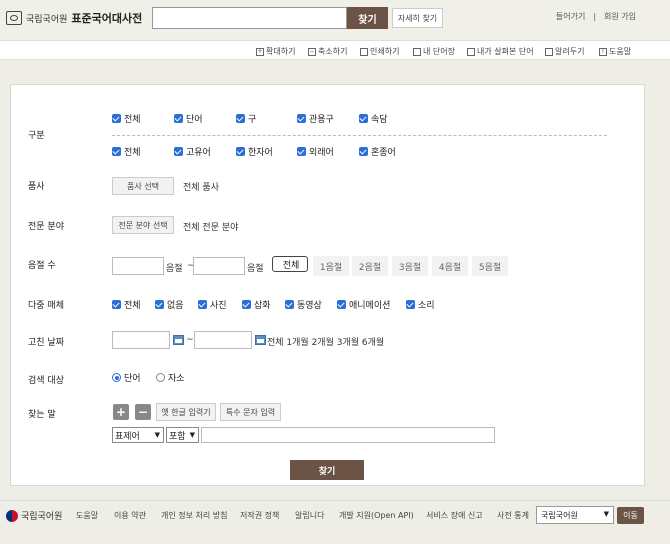 The image size is (670, 544). What do you see at coordinates (327, 470) in the screenshot?
I see `submit-search-button: 찾기` at bounding box center [327, 470].